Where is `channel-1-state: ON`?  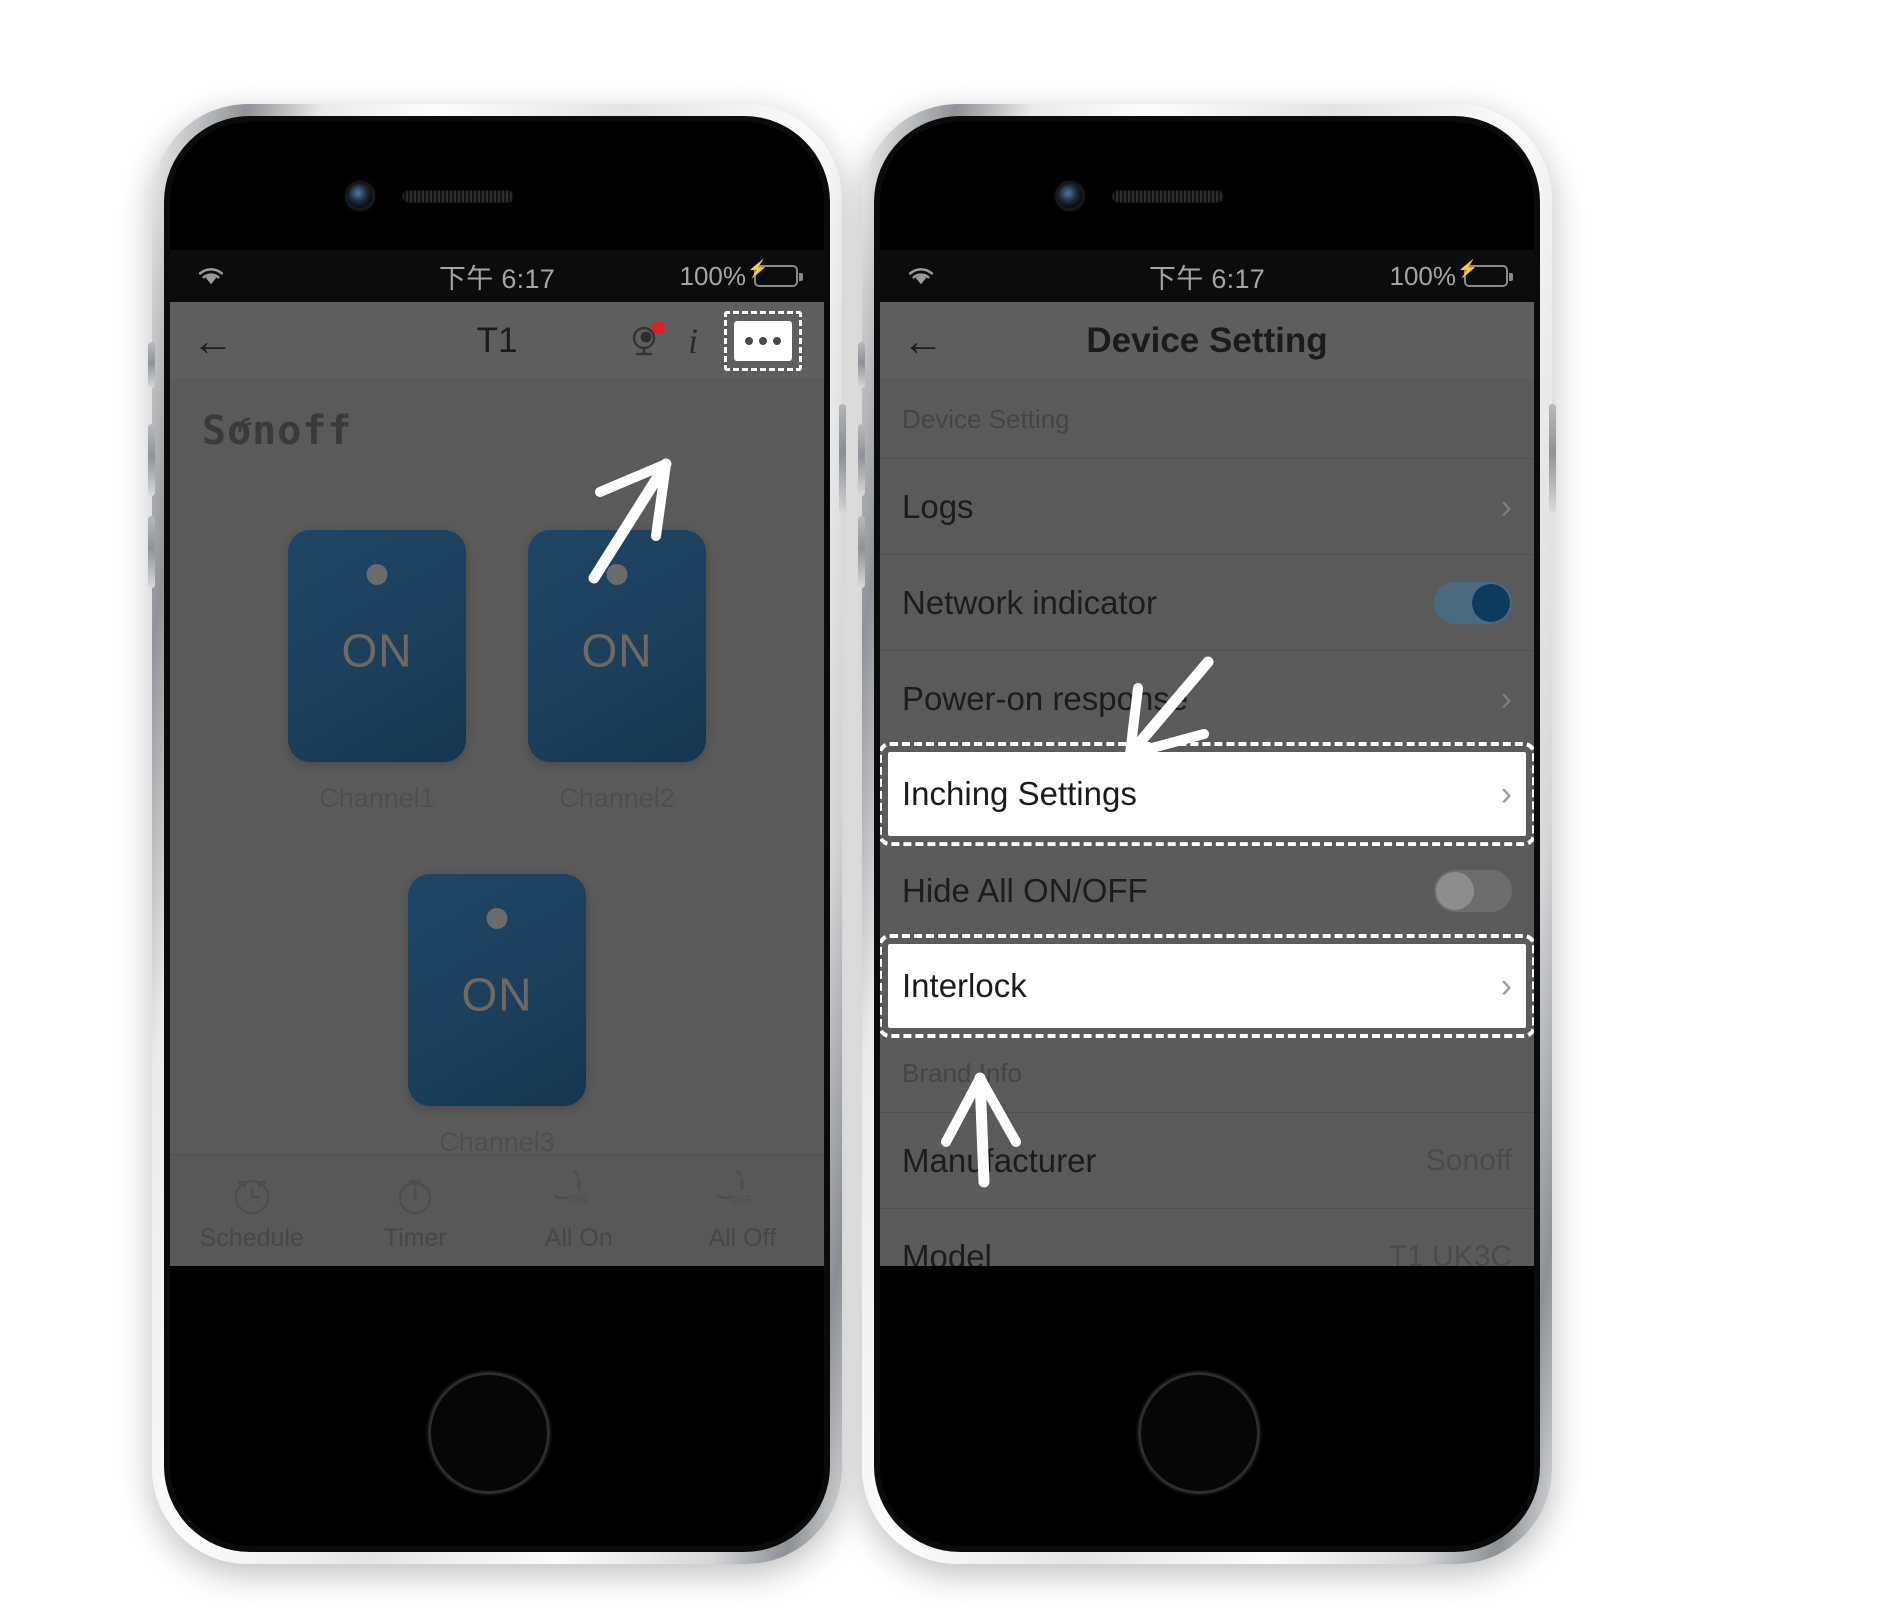
channel-1-state: ON is located at coordinates (377, 650).